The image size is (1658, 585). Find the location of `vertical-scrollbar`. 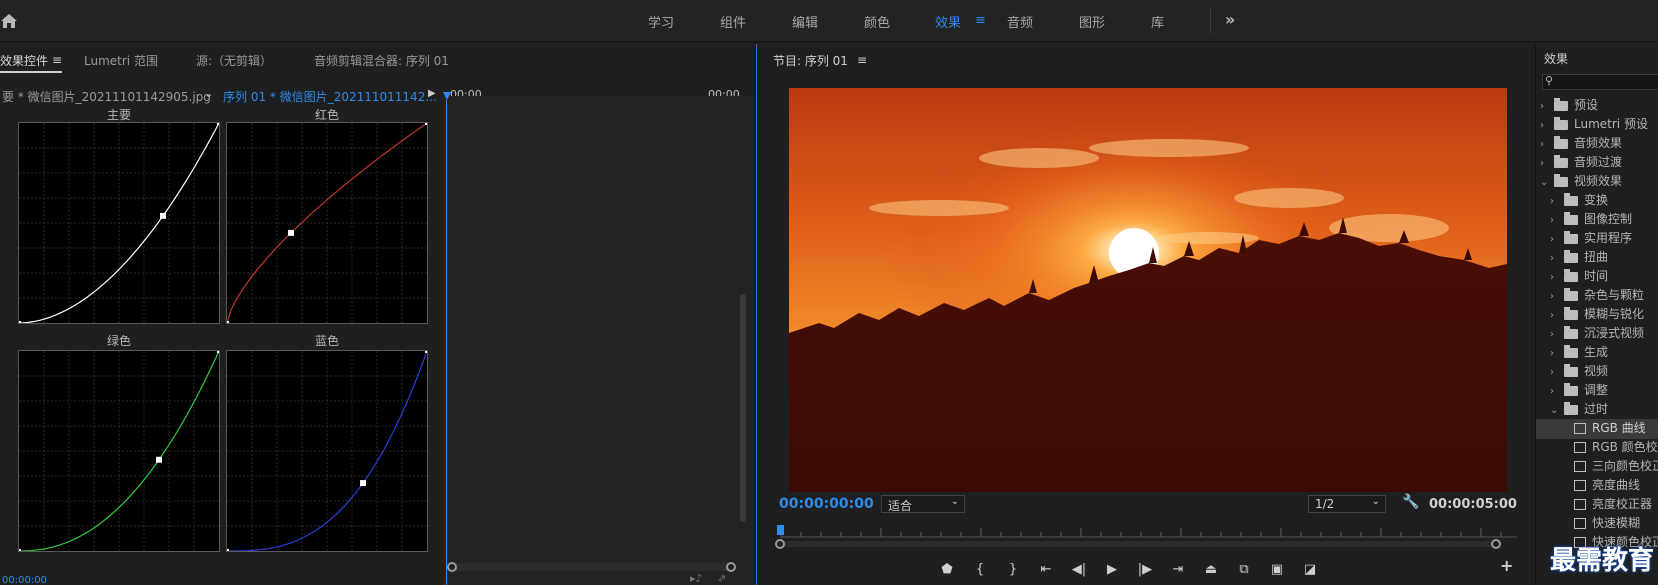

vertical-scrollbar is located at coordinates (743, 408).